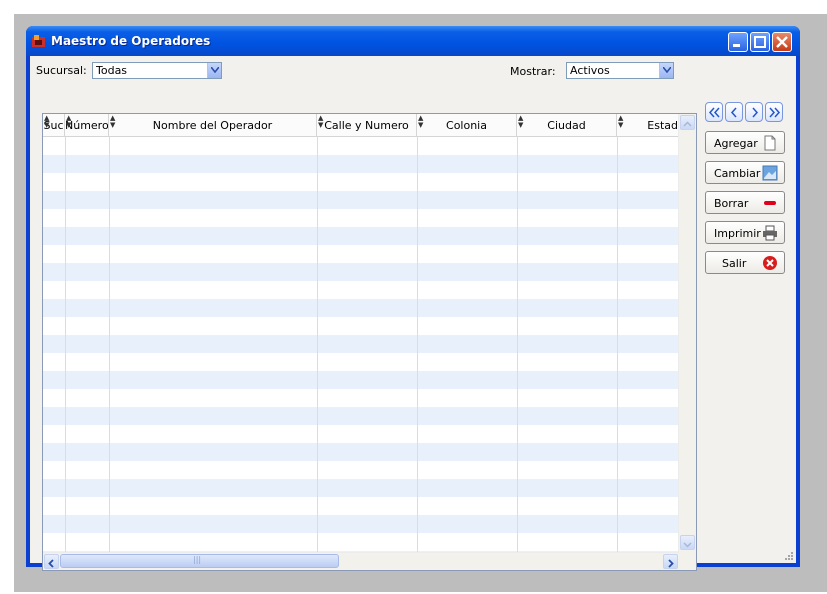 The height and width of the screenshot is (594, 827). I want to click on nav-first-button, so click(714, 112).